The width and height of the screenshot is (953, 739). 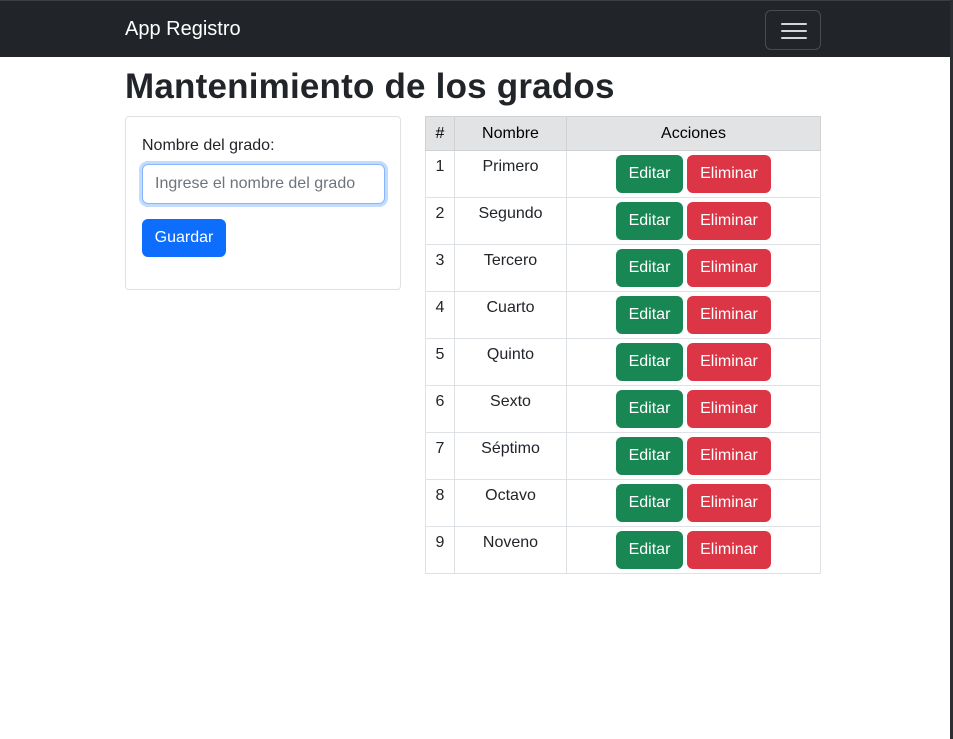 I want to click on table-row: 5 Quinto Editar Eliminar, so click(x=623, y=362).